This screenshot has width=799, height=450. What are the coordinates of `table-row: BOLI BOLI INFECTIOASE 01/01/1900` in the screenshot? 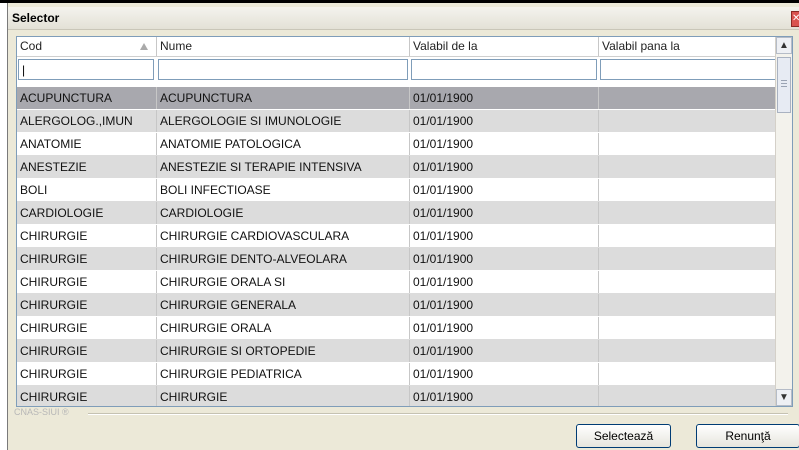 It's located at (401, 190).